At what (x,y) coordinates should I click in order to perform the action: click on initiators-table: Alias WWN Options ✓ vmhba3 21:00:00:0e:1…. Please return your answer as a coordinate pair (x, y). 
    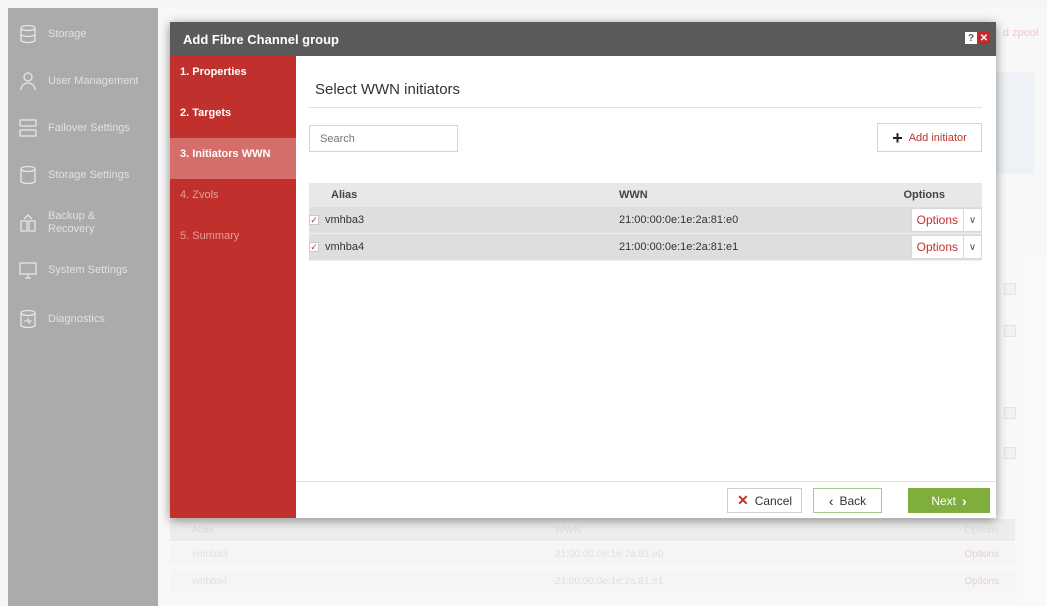
    Looking at the image, I should click on (645, 222).